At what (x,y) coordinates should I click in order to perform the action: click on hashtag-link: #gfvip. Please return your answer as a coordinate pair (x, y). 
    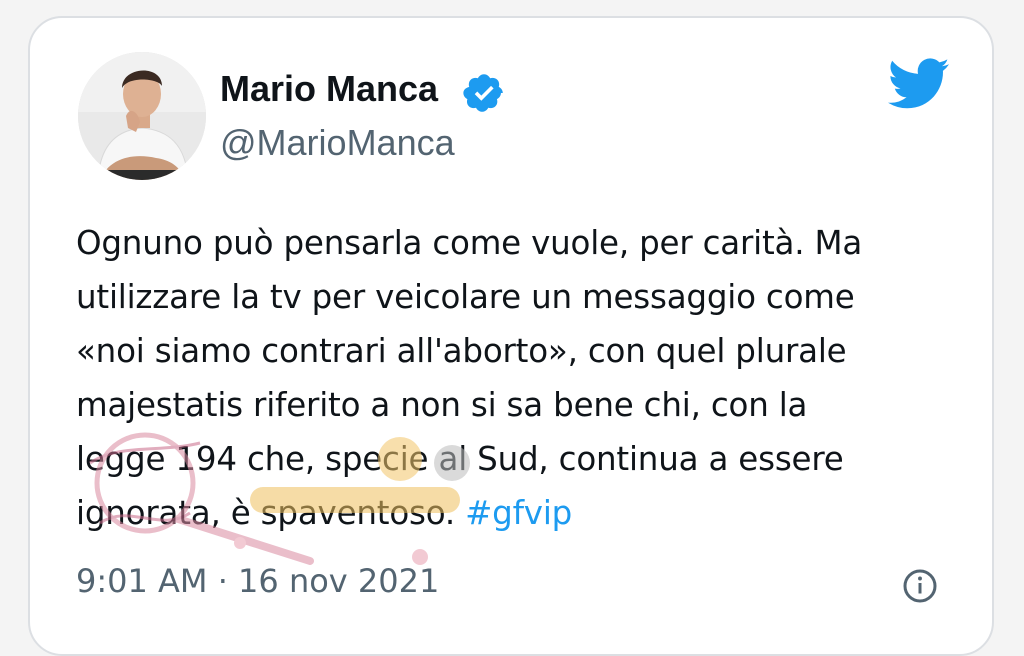
    Looking at the image, I should click on (518, 513).